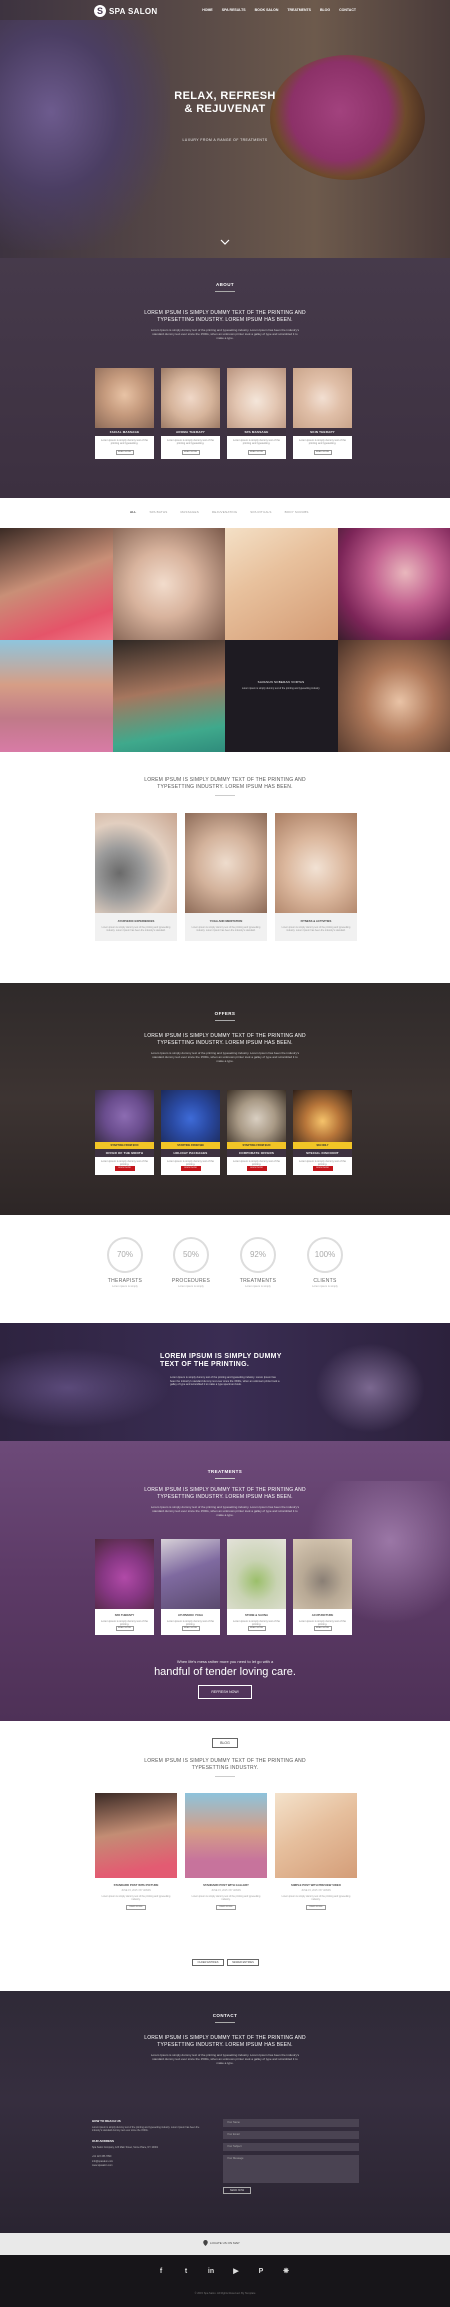  Describe the element at coordinates (225, 1692) in the screenshot. I see `refresh-now-button: REFRESH NOW!` at that location.